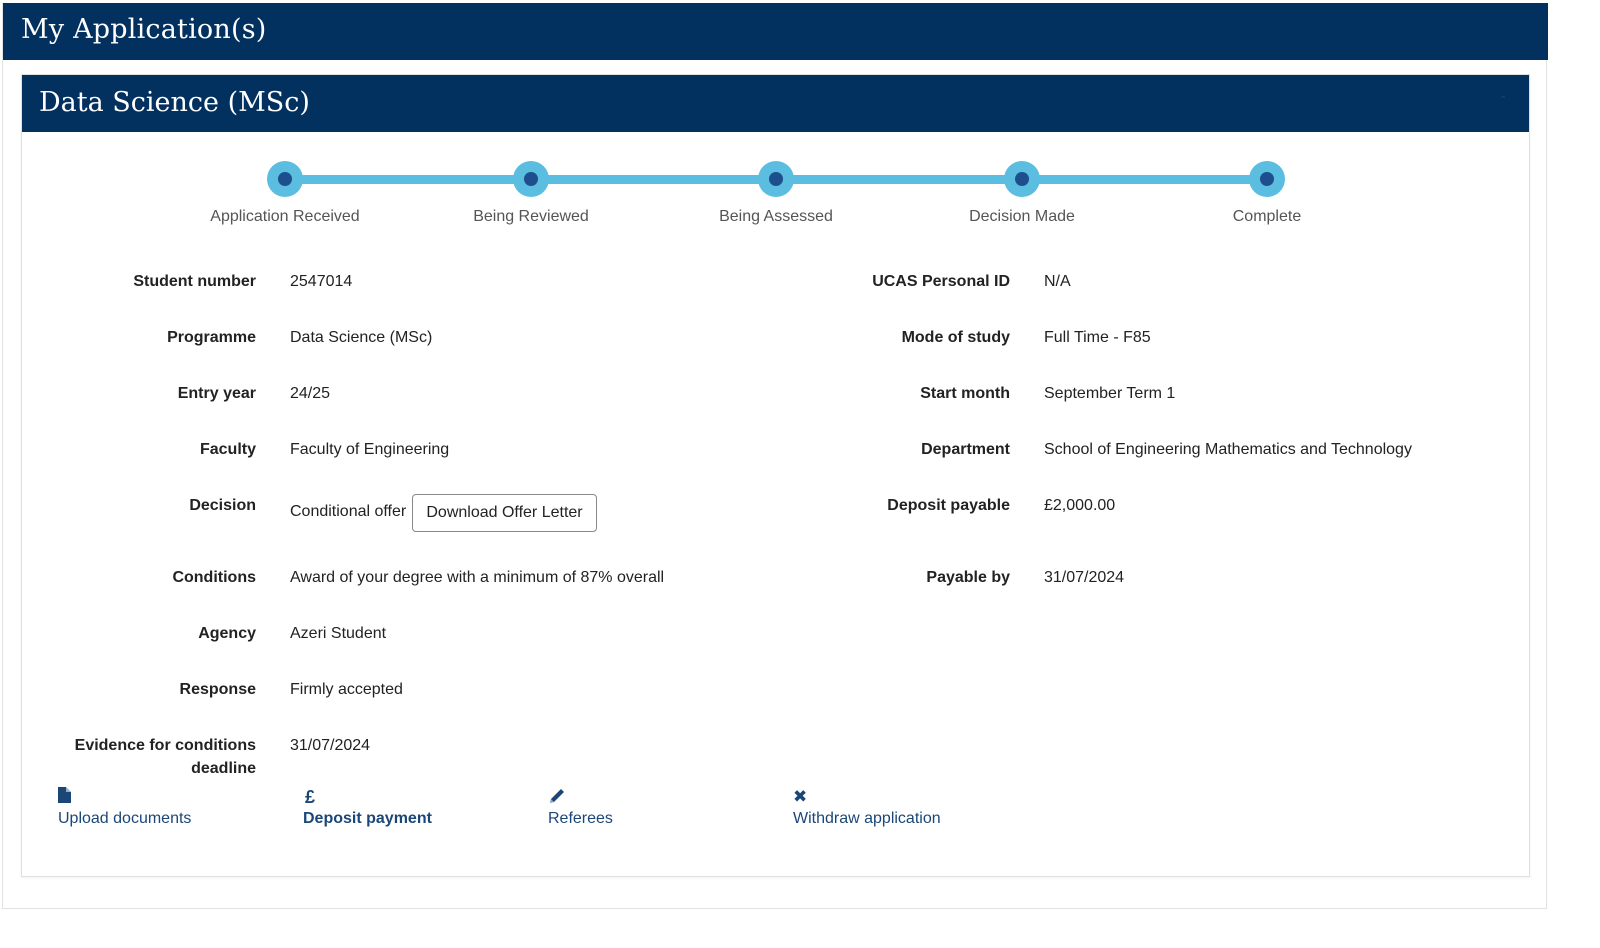 The height and width of the screenshot is (948, 1600). What do you see at coordinates (361, 337) in the screenshot?
I see `programme-value: Data Science (MSc)` at bounding box center [361, 337].